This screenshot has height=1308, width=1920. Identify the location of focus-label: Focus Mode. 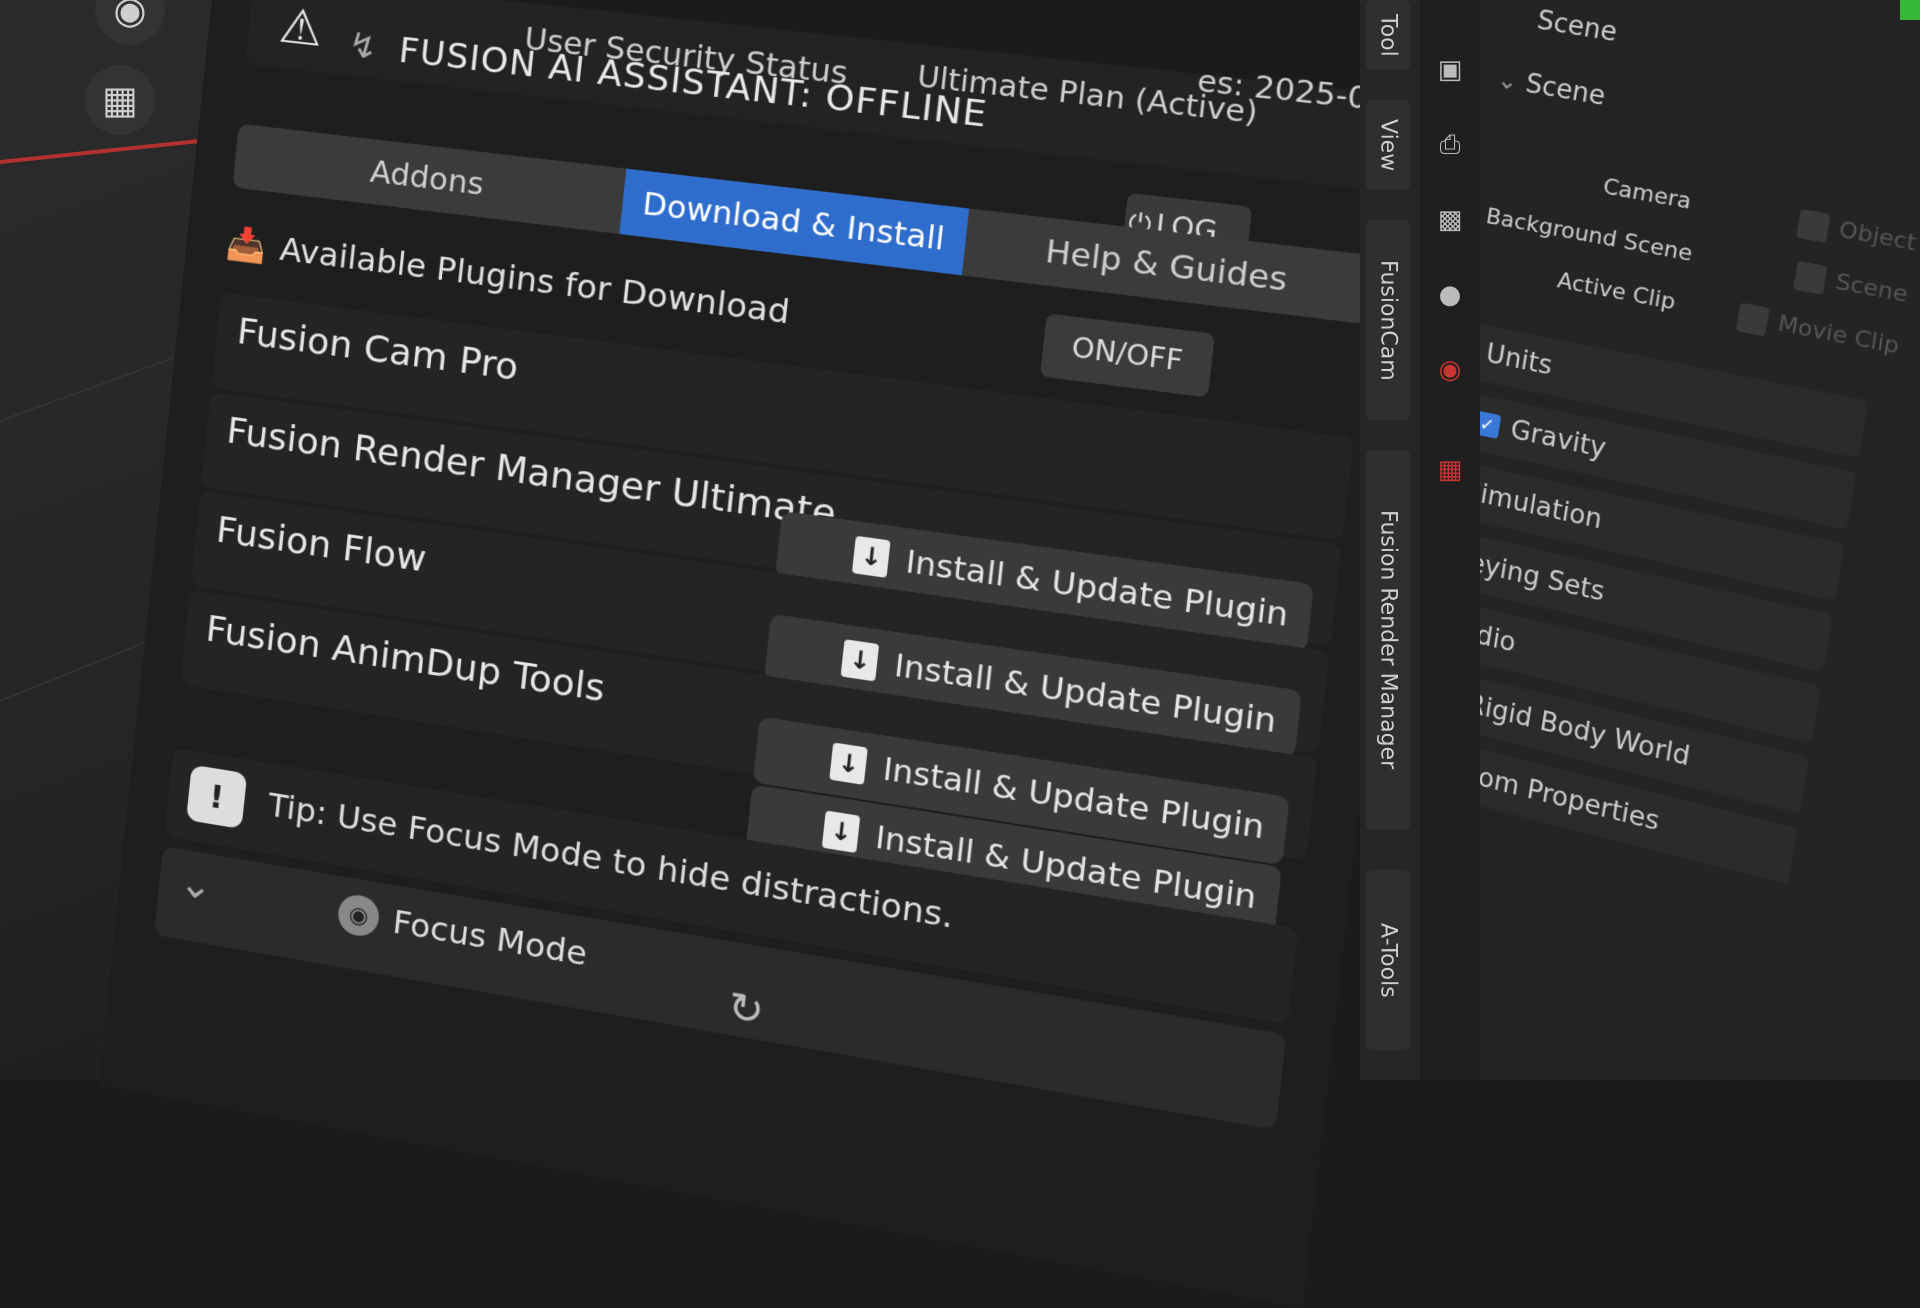
(490, 937).